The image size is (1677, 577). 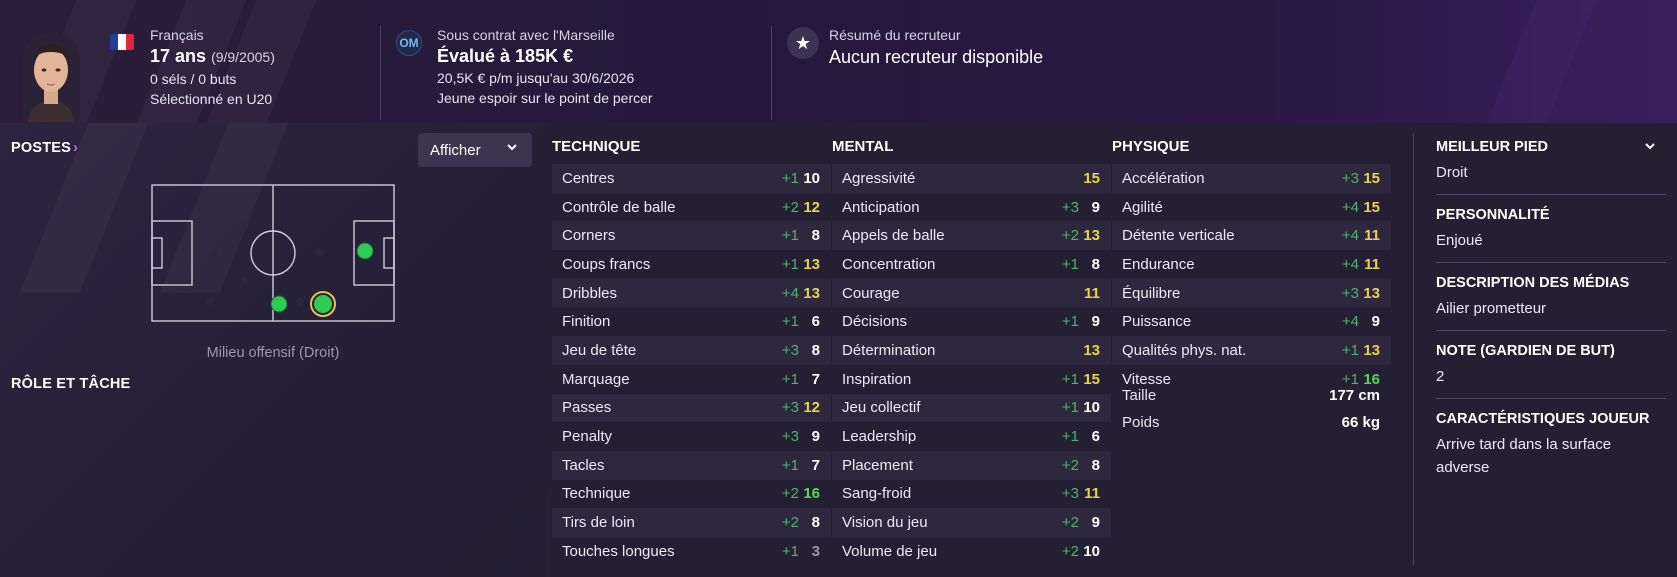 What do you see at coordinates (889, 264) in the screenshot?
I see `attribute-name: Concentration` at bounding box center [889, 264].